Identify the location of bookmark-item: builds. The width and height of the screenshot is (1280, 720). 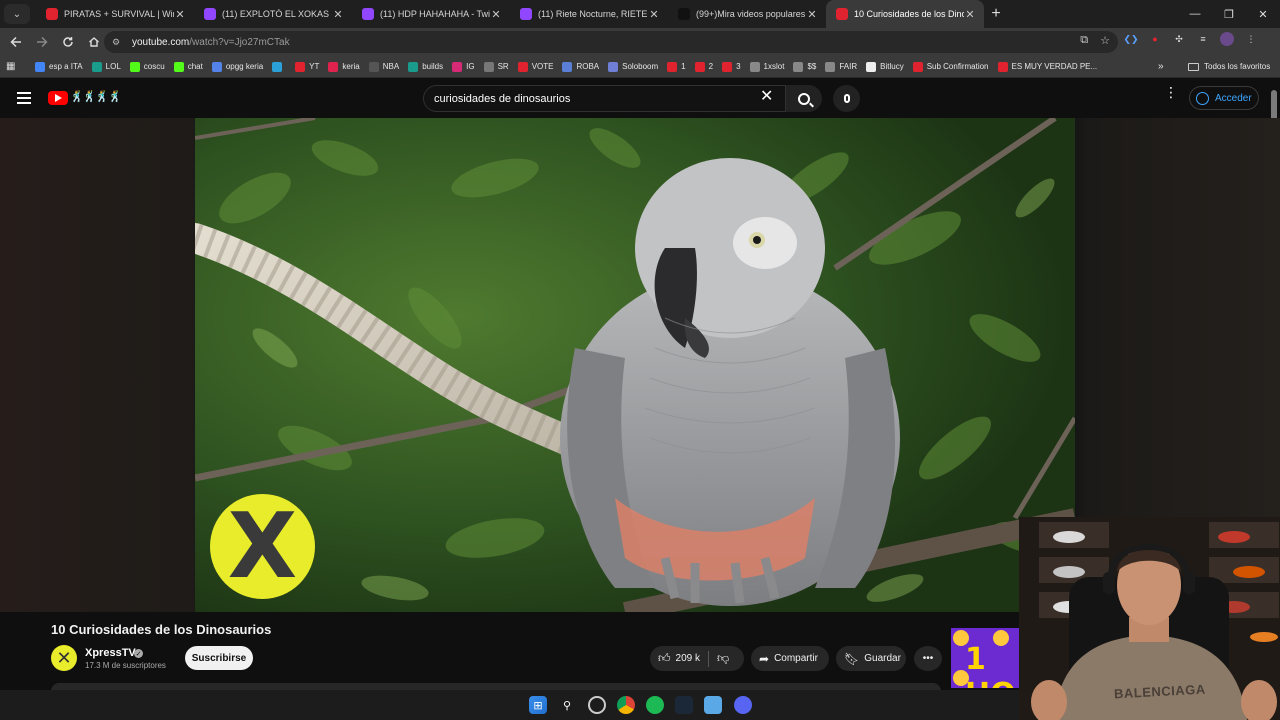
(425, 66).